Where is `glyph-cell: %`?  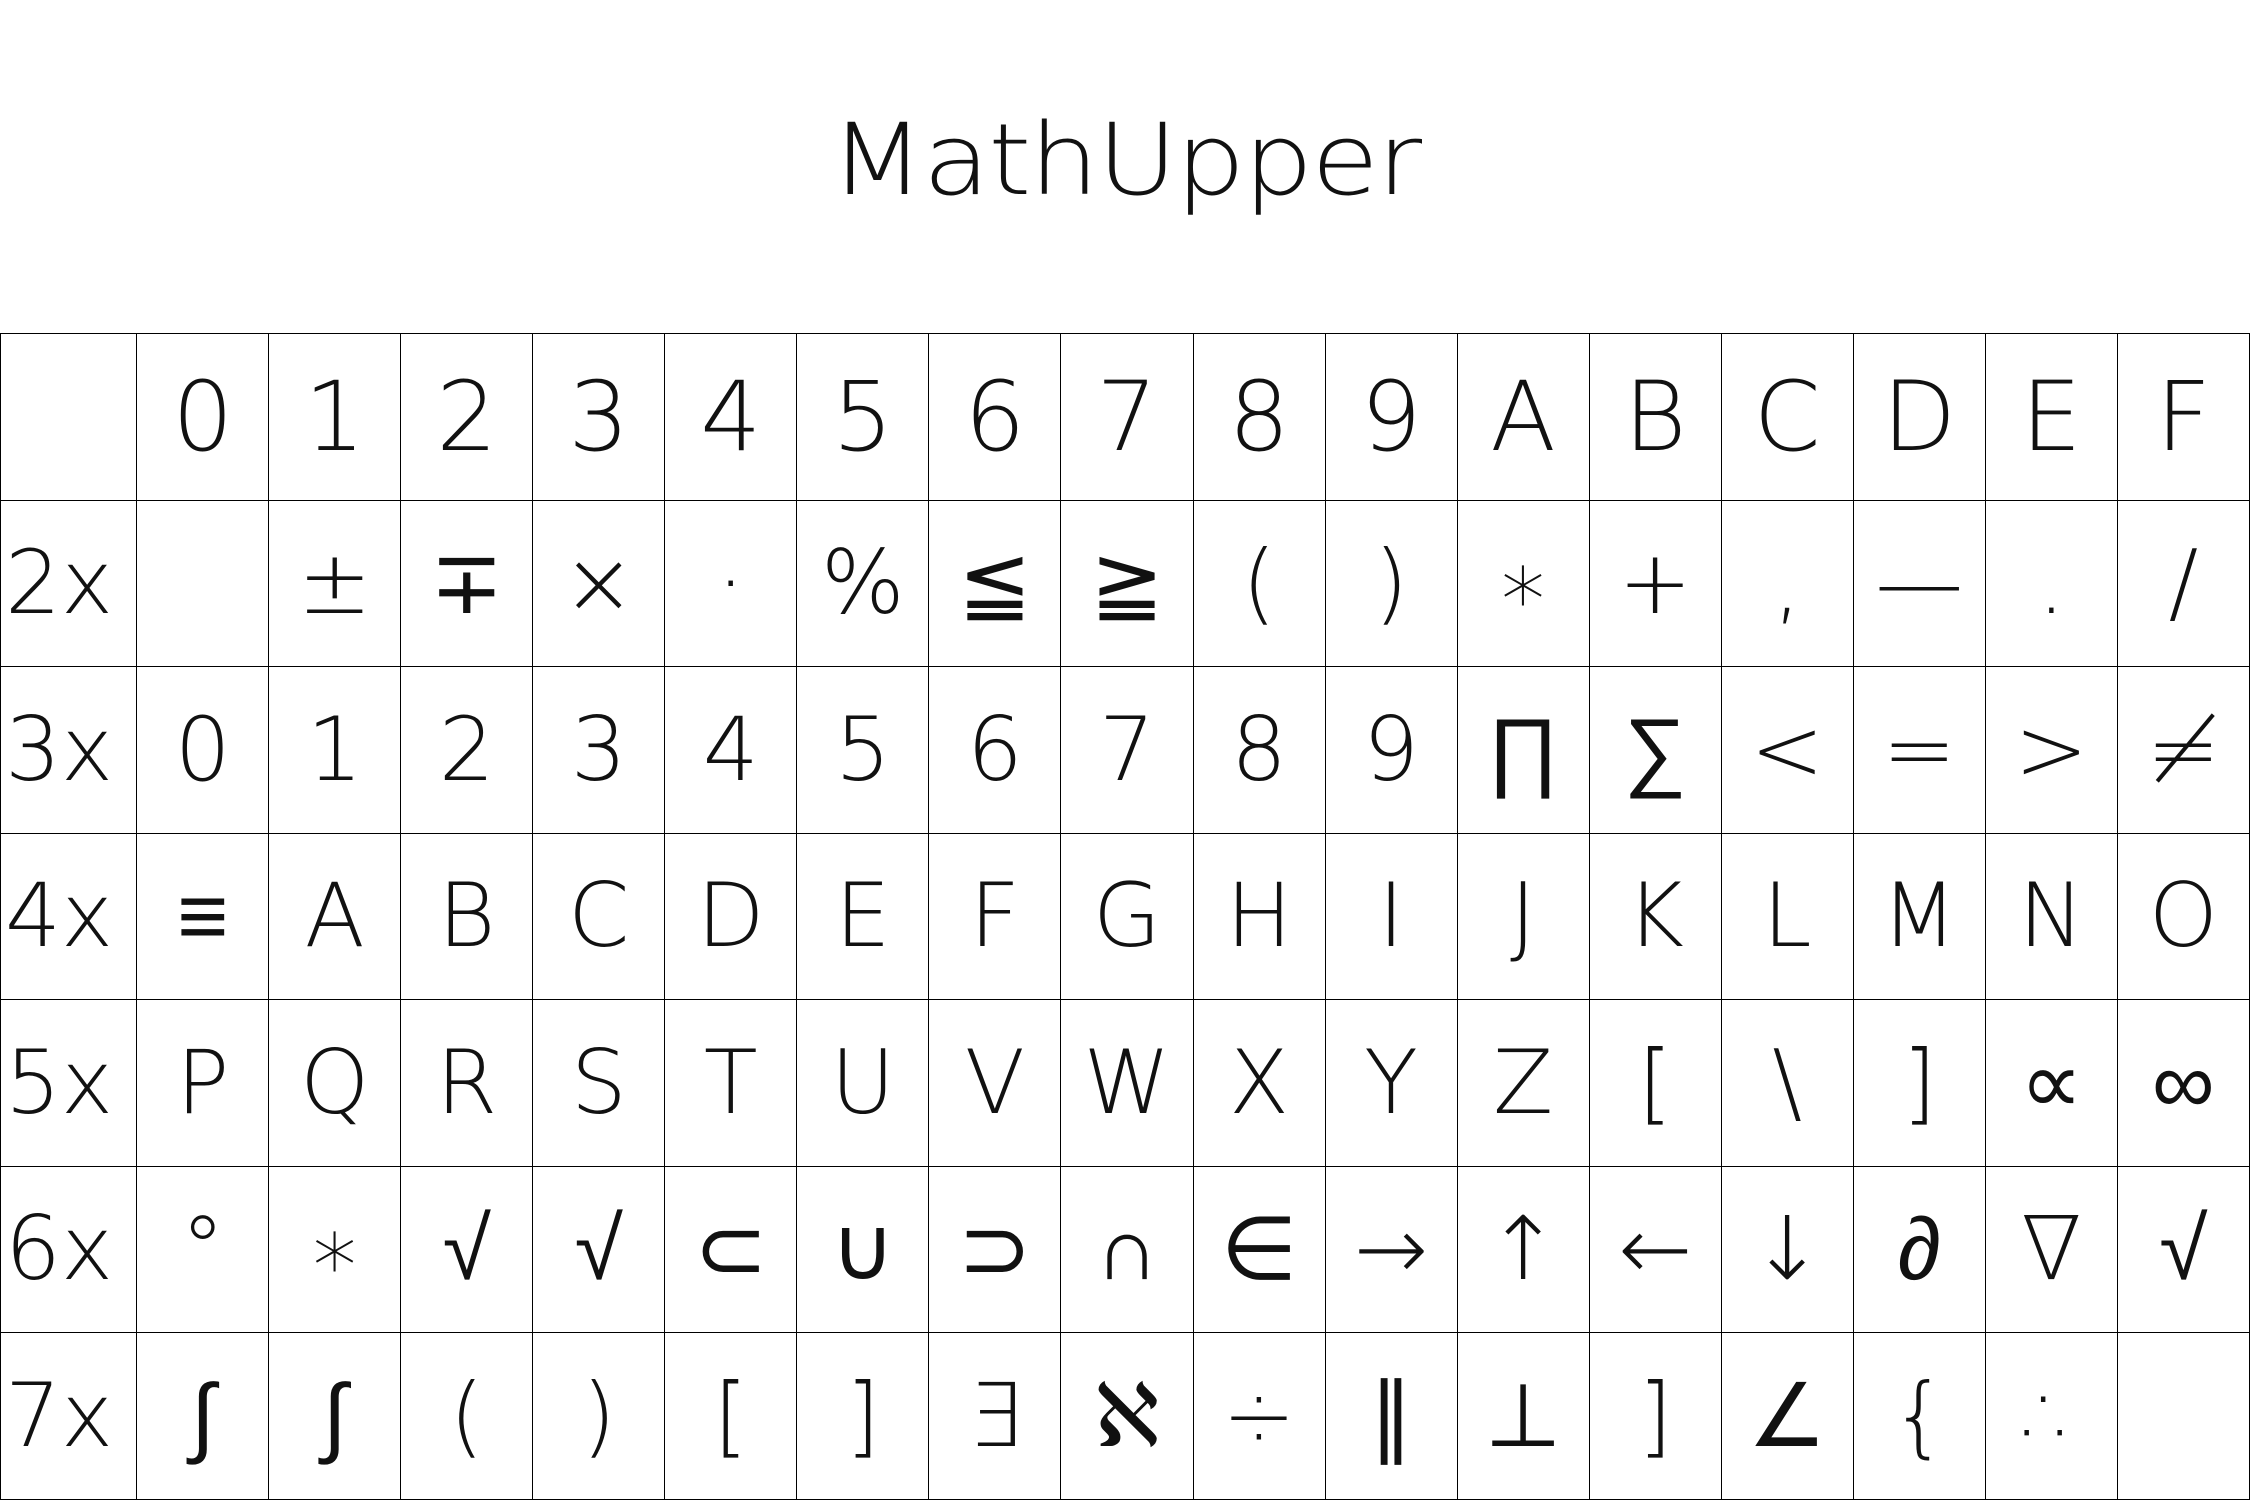 glyph-cell: % is located at coordinates (863, 583).